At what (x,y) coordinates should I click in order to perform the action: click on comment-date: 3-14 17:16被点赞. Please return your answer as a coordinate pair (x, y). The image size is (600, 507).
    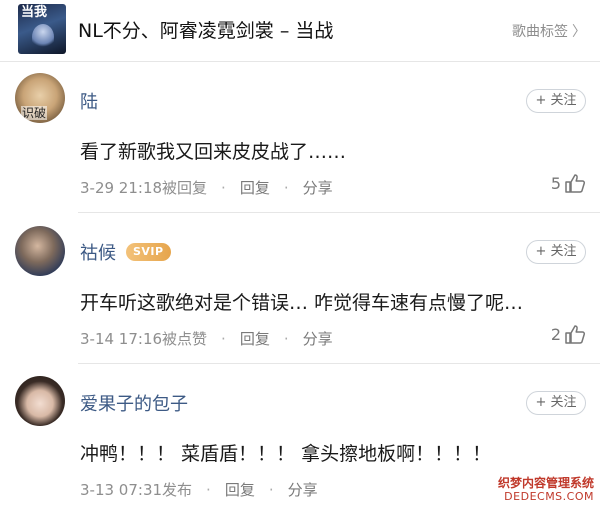
    Looking at the image, I should click on (144, 339).